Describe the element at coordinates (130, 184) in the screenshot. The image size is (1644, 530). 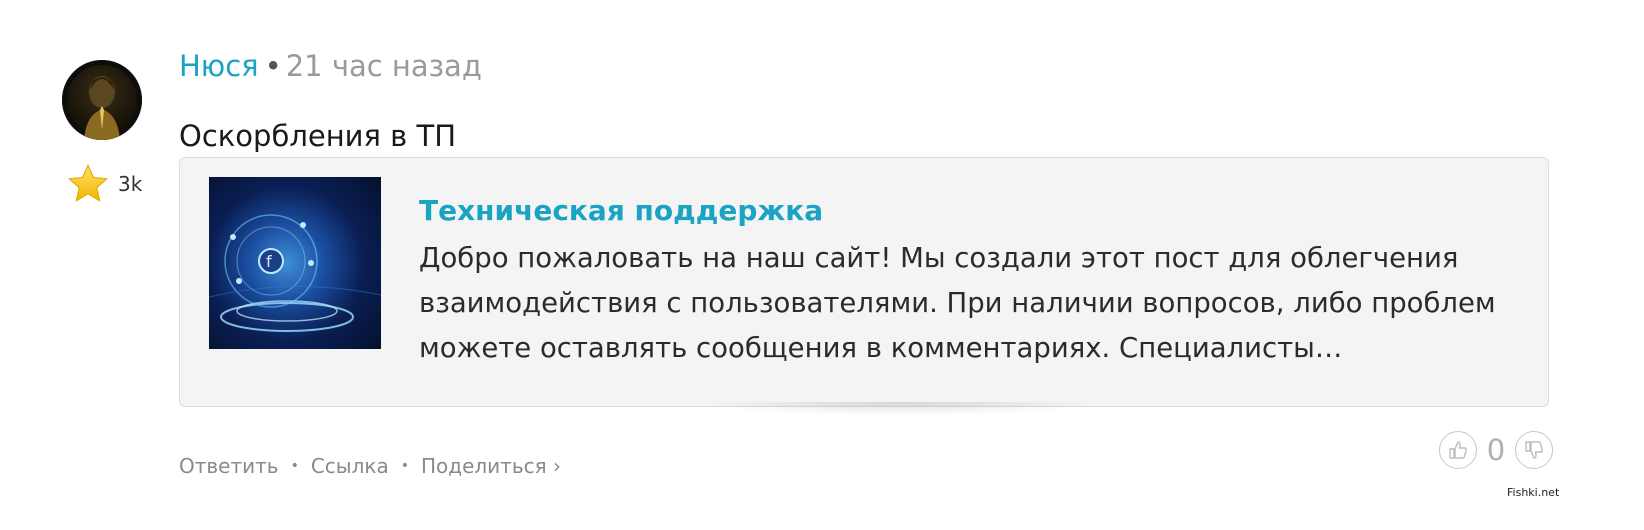
I see `rating-count: 3k` at that location.